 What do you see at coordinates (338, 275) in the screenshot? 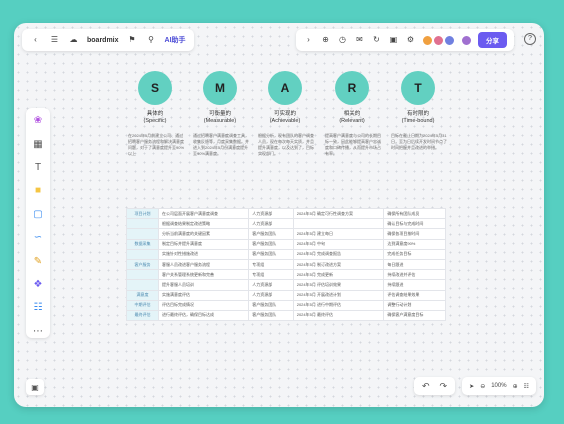
I see `table-cell: 2024年5月 完成更新` at bounding box center [338, 275].